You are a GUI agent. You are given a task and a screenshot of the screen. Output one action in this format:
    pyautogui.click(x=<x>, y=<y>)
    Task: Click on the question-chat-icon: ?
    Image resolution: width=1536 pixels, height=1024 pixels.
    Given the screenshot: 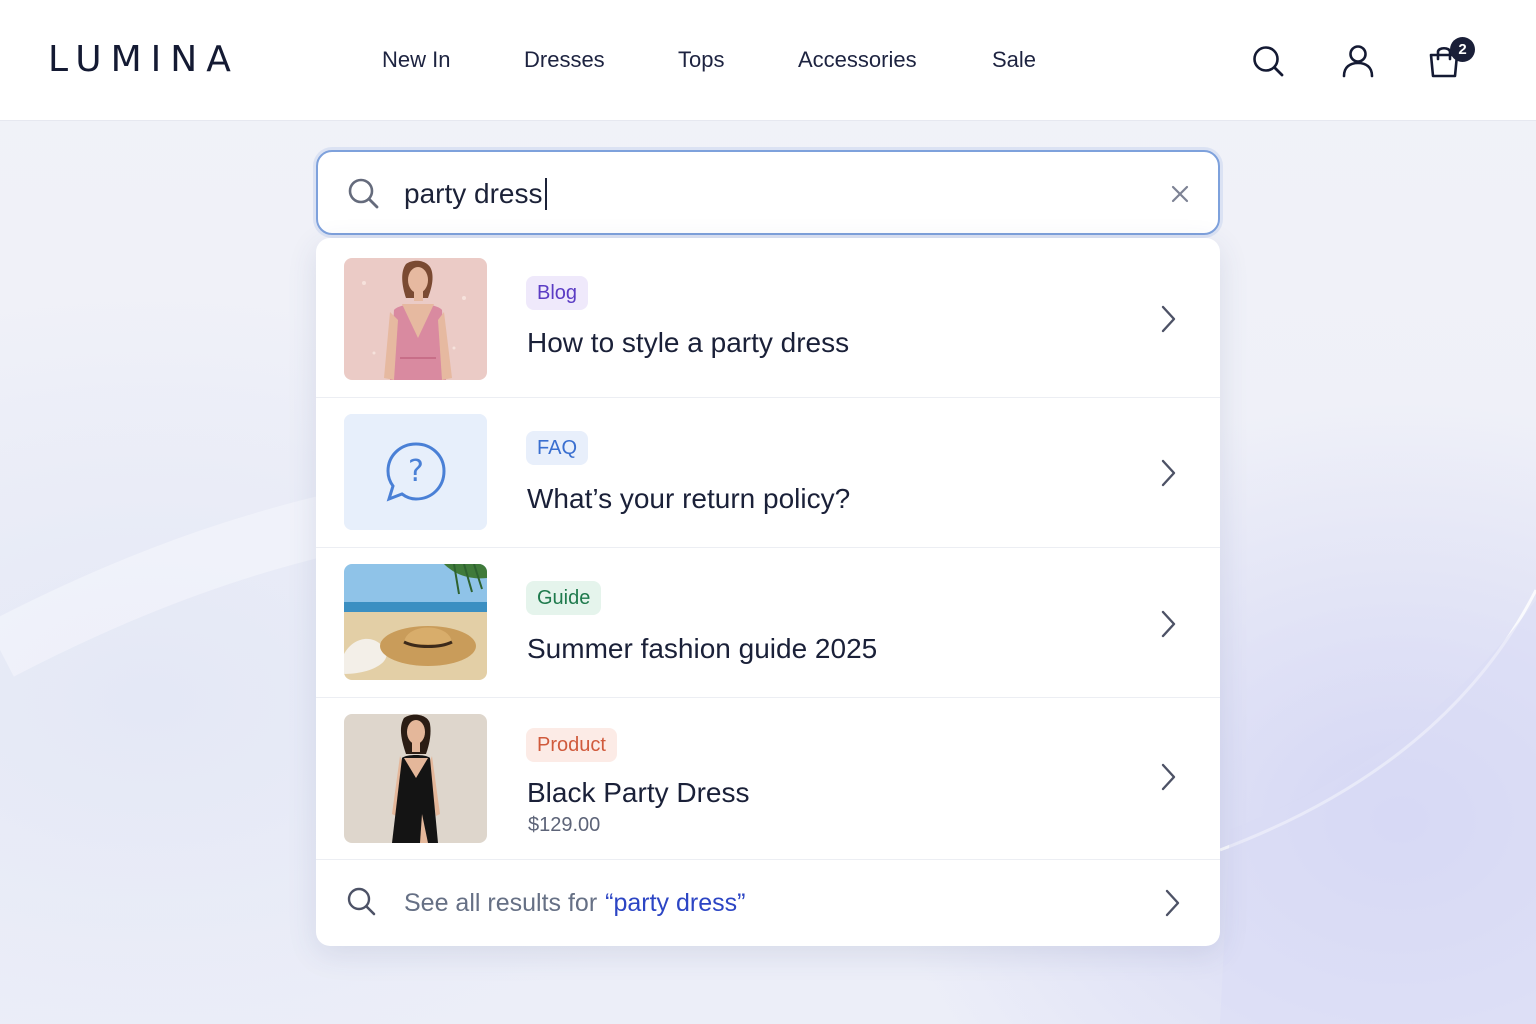 What is the action you would take?
    pyautogui.click(x=415, y=472)
    